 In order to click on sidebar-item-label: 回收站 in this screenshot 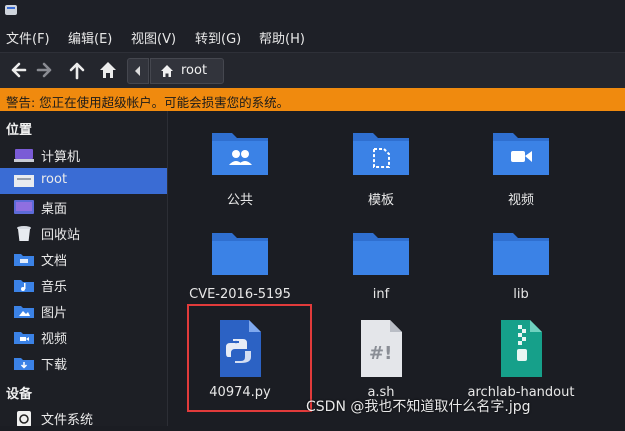, I will do `click(61, 235)`.